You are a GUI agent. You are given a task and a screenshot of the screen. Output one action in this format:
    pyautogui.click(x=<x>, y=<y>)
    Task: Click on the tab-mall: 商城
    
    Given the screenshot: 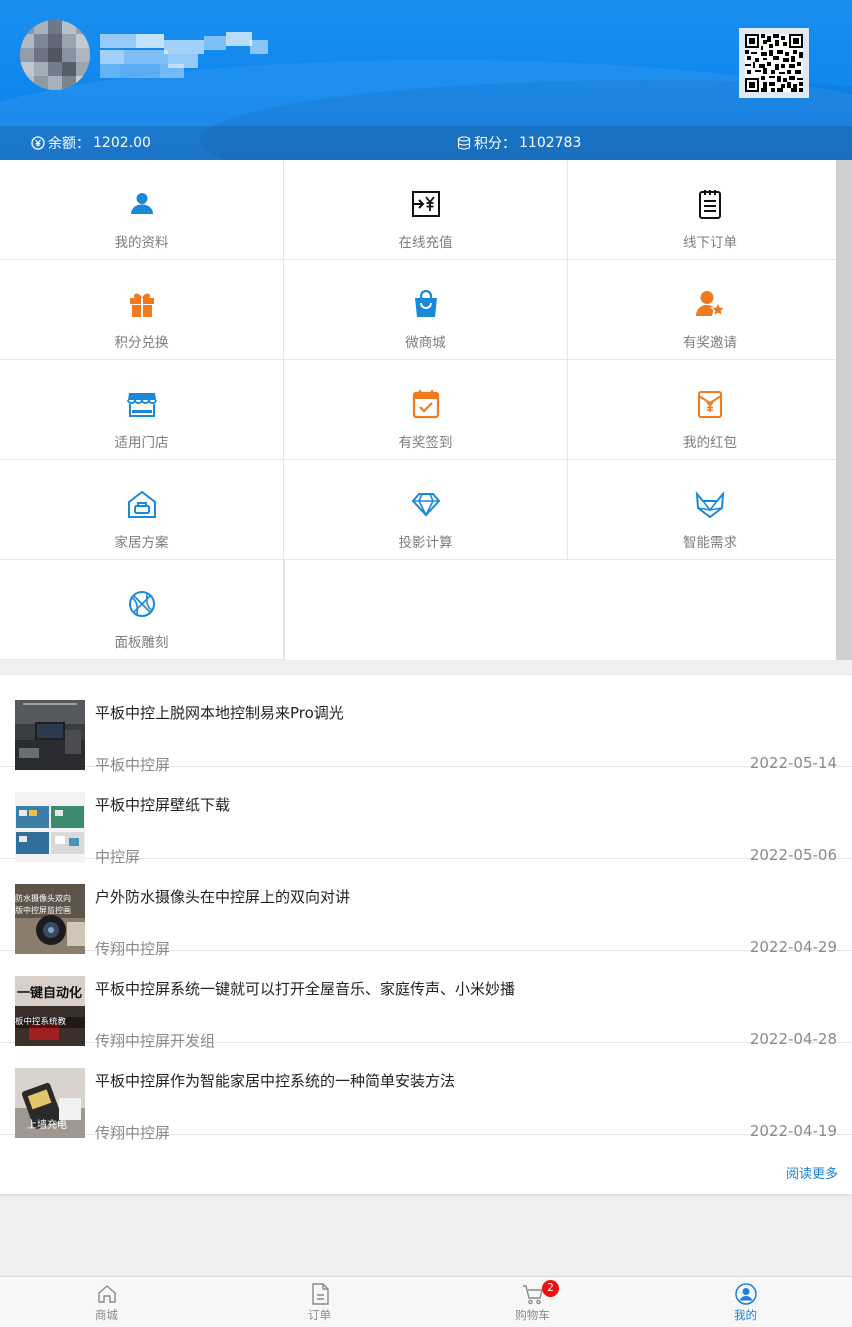 What is the action you would take?
    pyautogui.click(x=106, y=1302)
    